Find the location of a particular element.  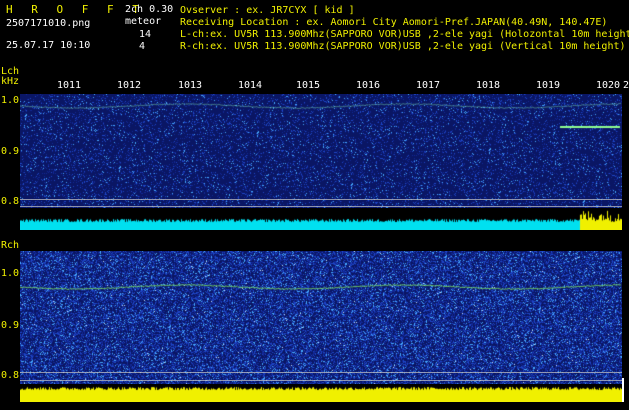

minute-tick: 1014 is located at coordinates (250, 85).